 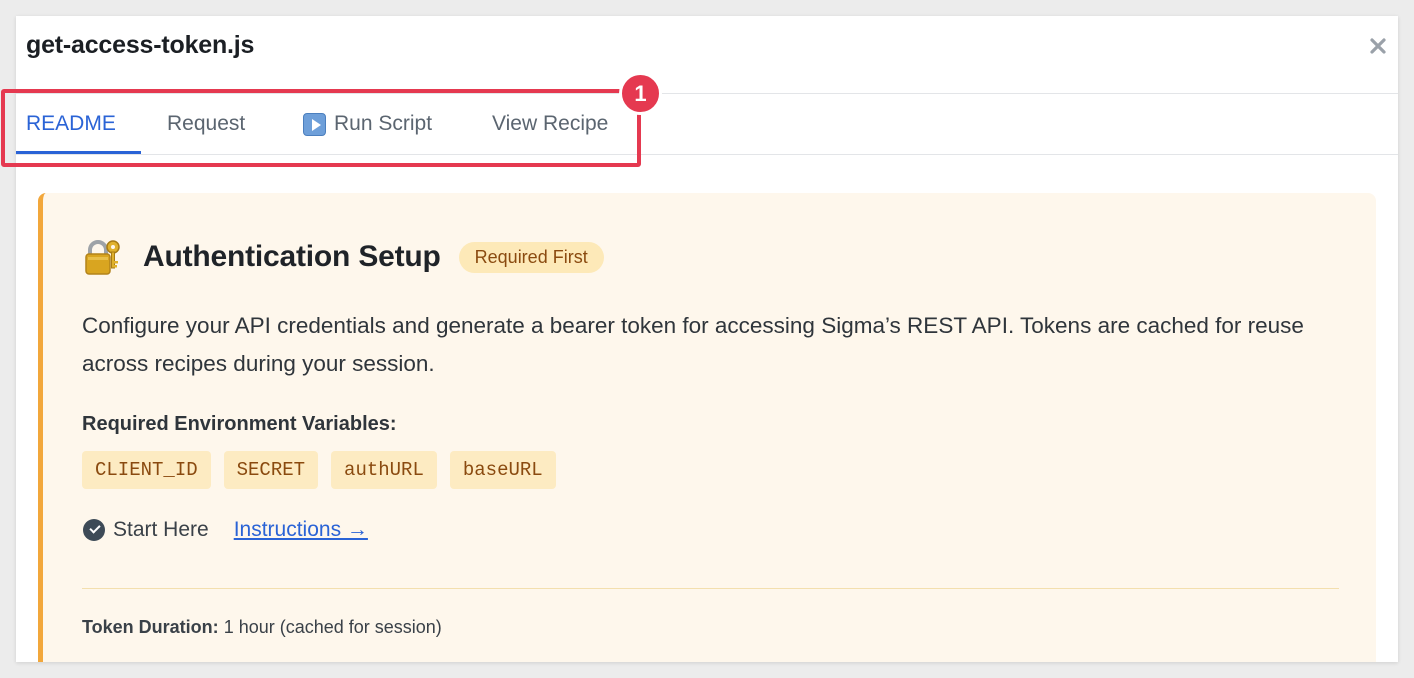 I want to click on close-button, so click(x=1378, y=46).